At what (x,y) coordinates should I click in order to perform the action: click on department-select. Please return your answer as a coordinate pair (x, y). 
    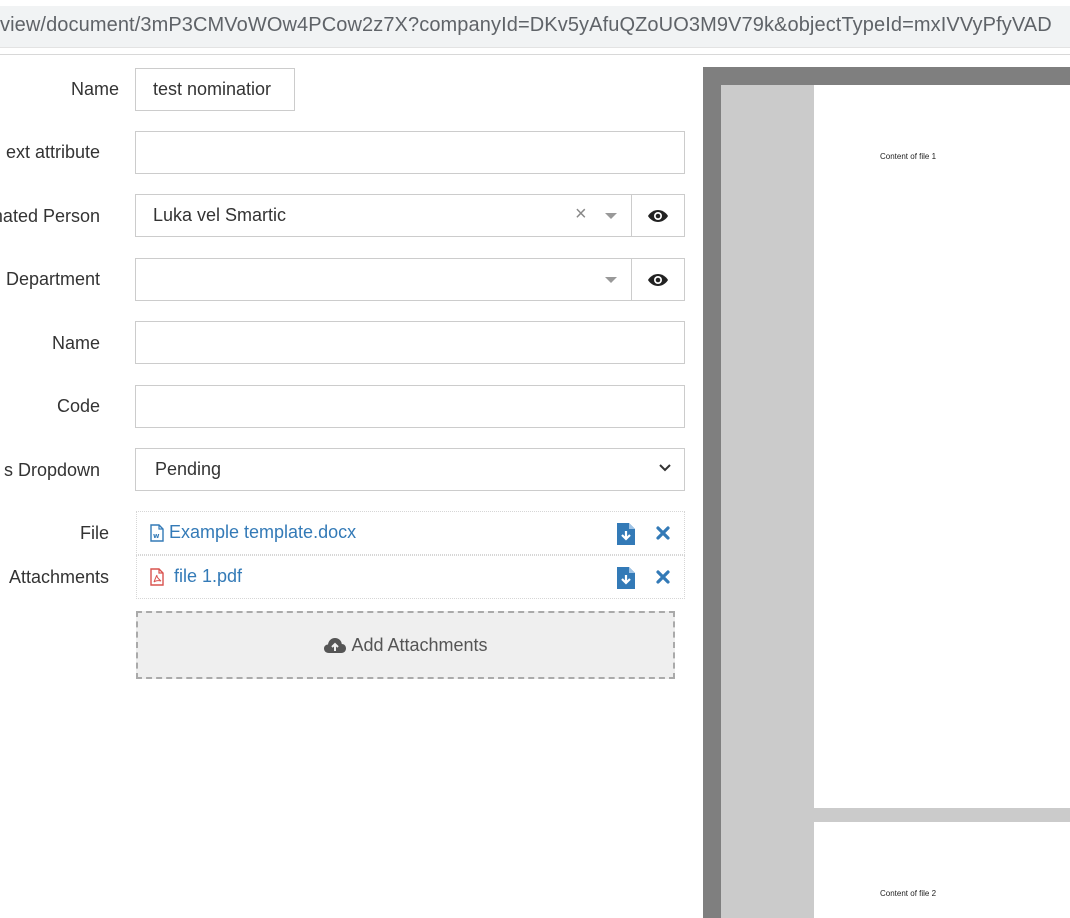
    Looking at the image, I should click on (410, 279).